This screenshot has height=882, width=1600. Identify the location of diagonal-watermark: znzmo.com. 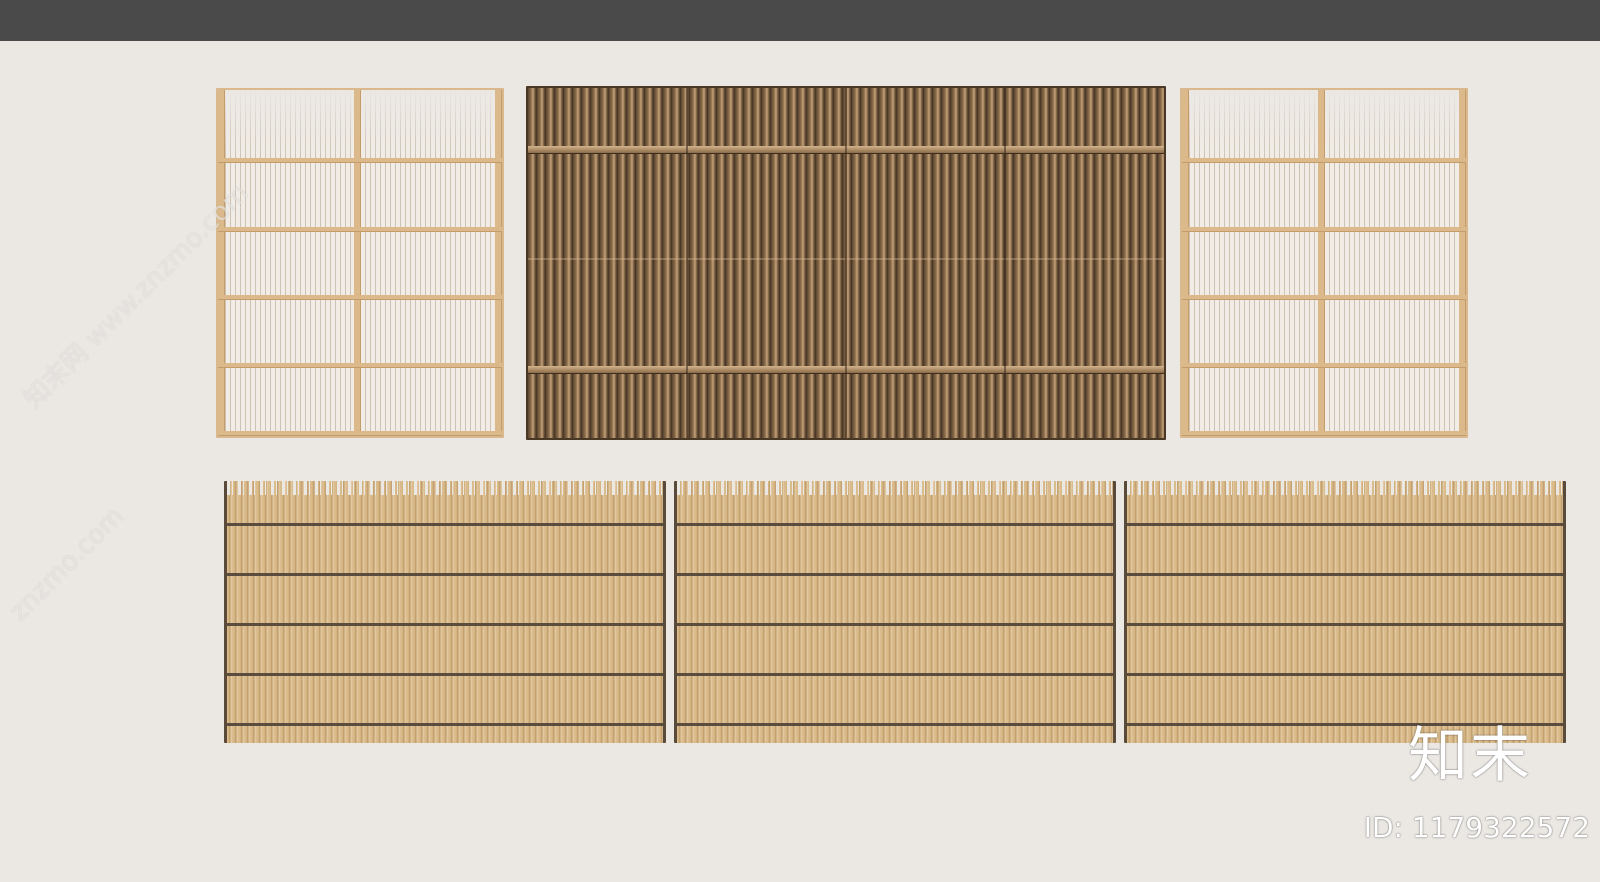
(67, 564).